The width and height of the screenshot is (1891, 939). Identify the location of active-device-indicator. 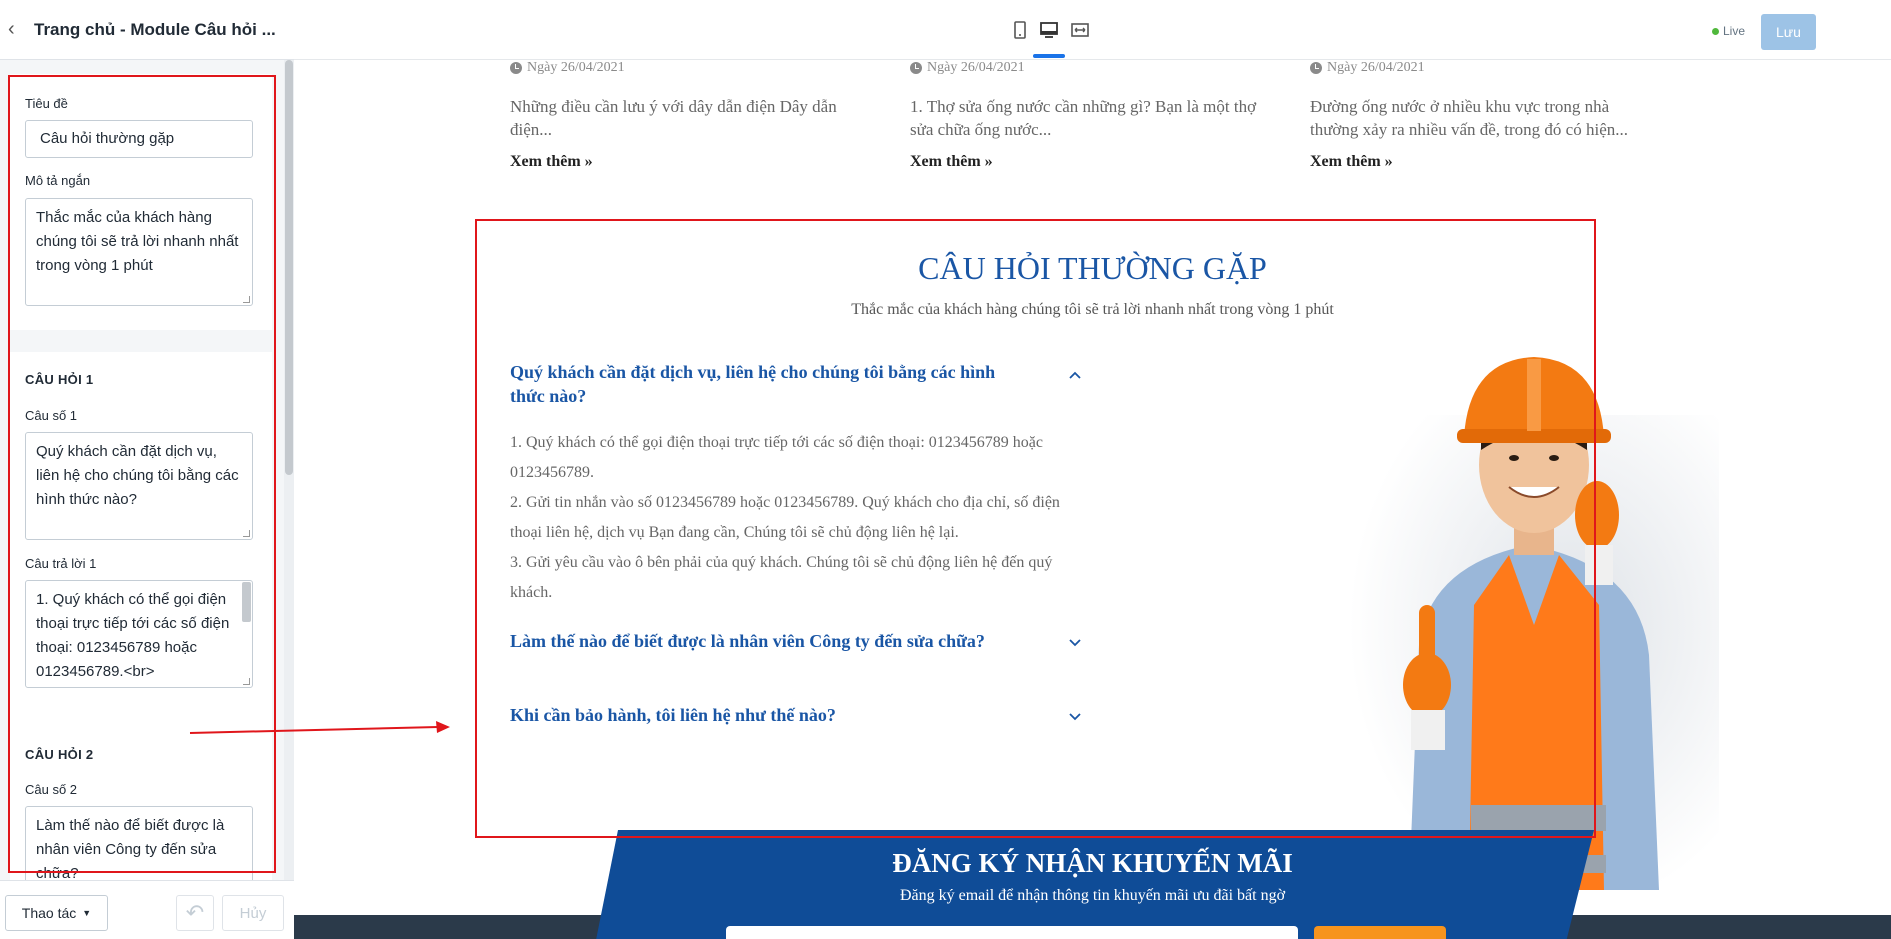
(1049, 56).